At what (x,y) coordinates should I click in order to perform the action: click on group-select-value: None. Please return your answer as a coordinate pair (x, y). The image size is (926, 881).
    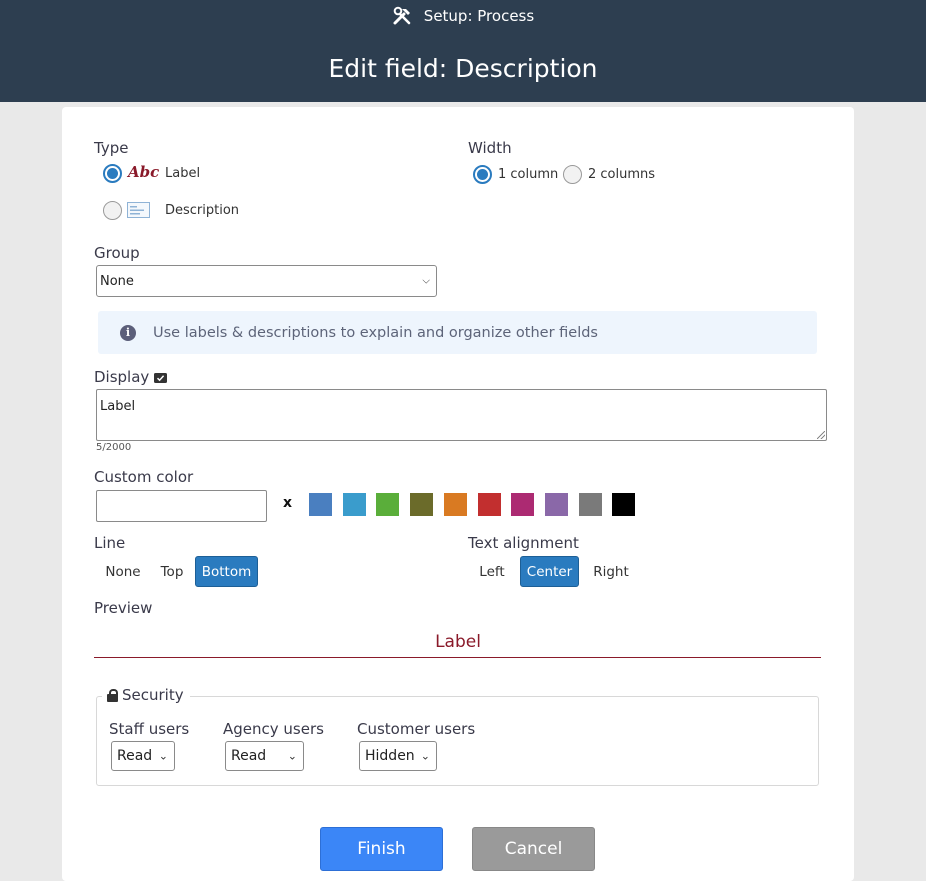
    Looking at the image, I should click on (117, 281).